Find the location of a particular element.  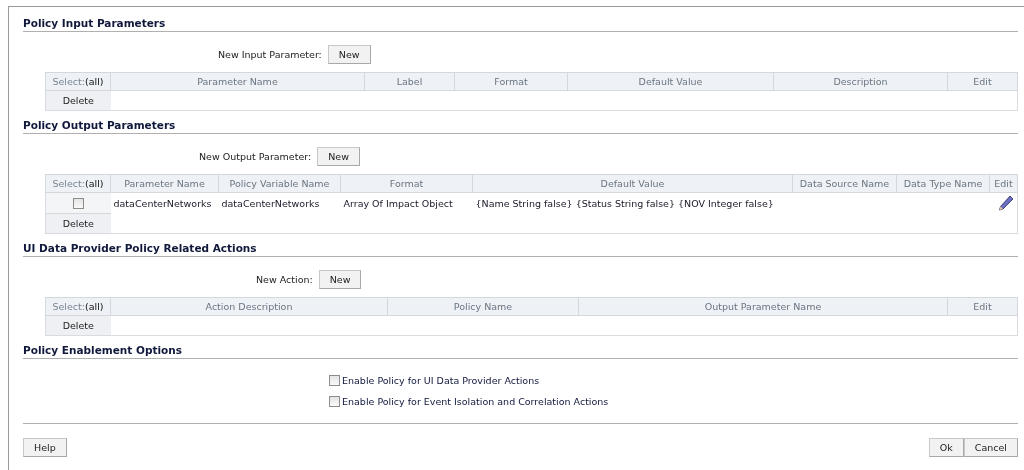

new-label: New Action: is located at coordinates (284, 279).